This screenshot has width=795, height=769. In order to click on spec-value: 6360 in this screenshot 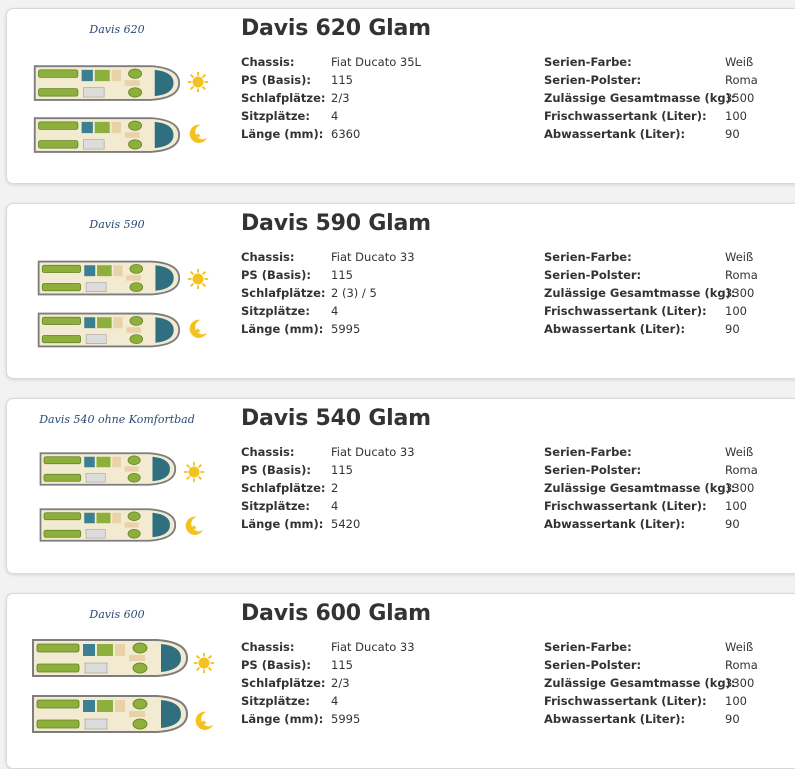, I will do `click(346, 134)`.